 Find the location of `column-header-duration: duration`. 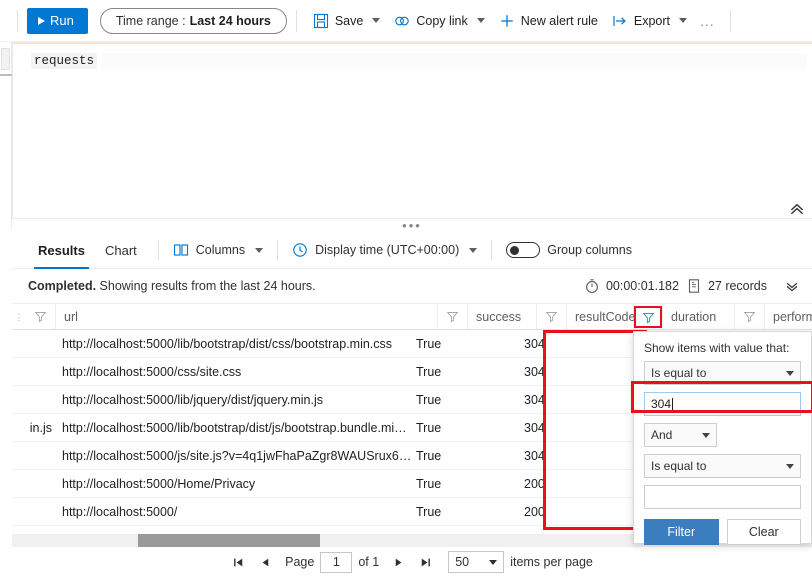

column-header-duration: duration is located at coordinates (698, 316).